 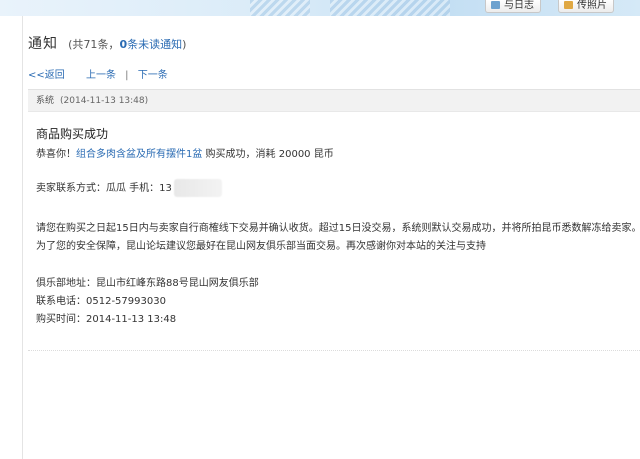 What do you see at coordinates (101, 301) in the screenshot?
I see `contact-phone: 联系电话：0512-57993030` at bounding box center [101, 301].